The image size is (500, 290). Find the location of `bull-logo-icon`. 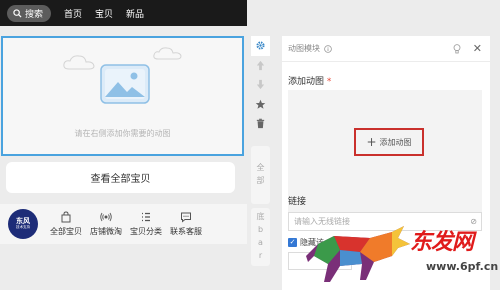

bull-logo-icon is located at coordinates (358, 254).